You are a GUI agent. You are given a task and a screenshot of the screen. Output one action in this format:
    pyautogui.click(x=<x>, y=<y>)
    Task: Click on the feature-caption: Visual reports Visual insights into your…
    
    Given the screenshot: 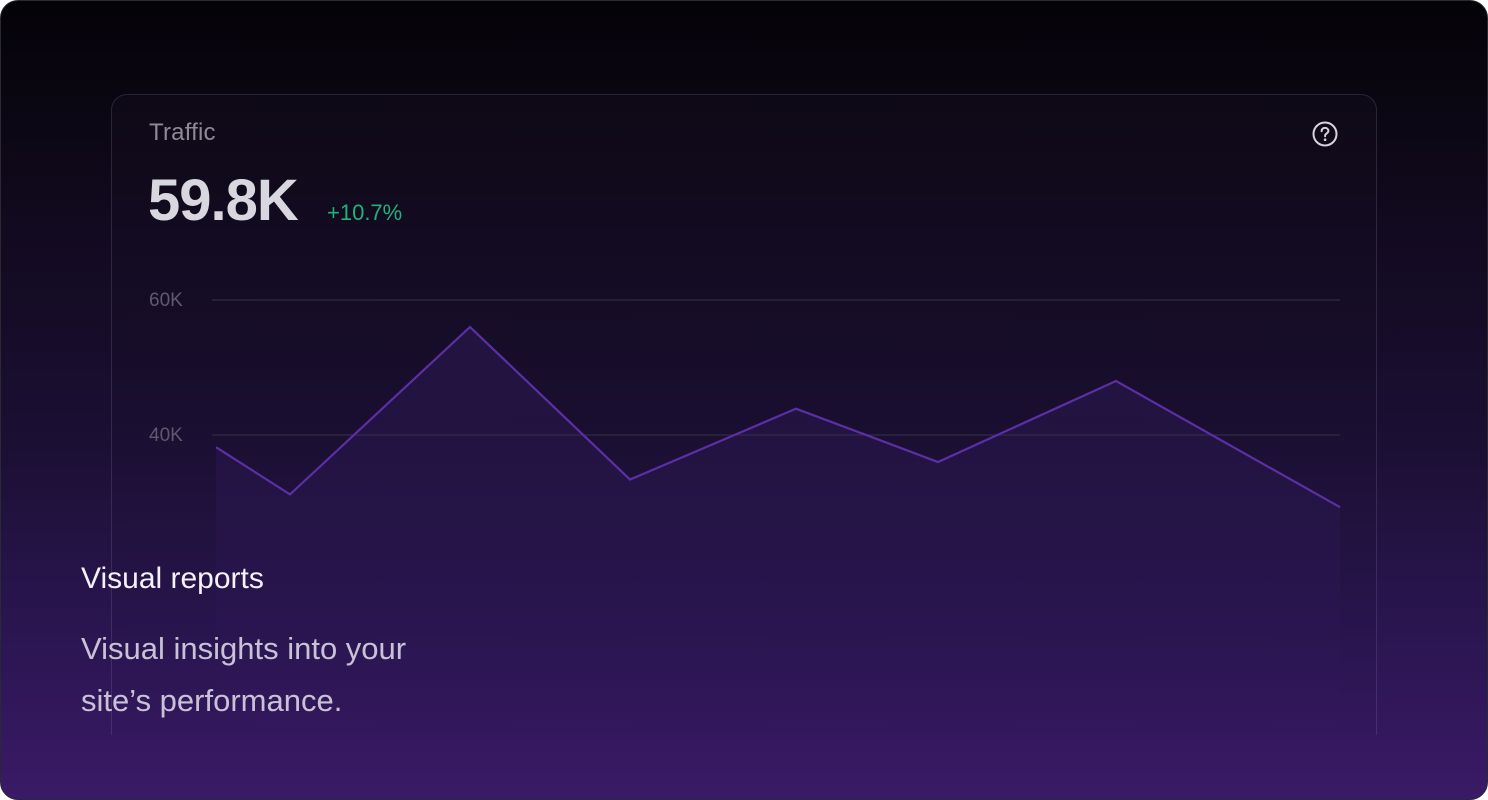 What is the action you would take?
    pyautogui.click(x=341, y=642)
    